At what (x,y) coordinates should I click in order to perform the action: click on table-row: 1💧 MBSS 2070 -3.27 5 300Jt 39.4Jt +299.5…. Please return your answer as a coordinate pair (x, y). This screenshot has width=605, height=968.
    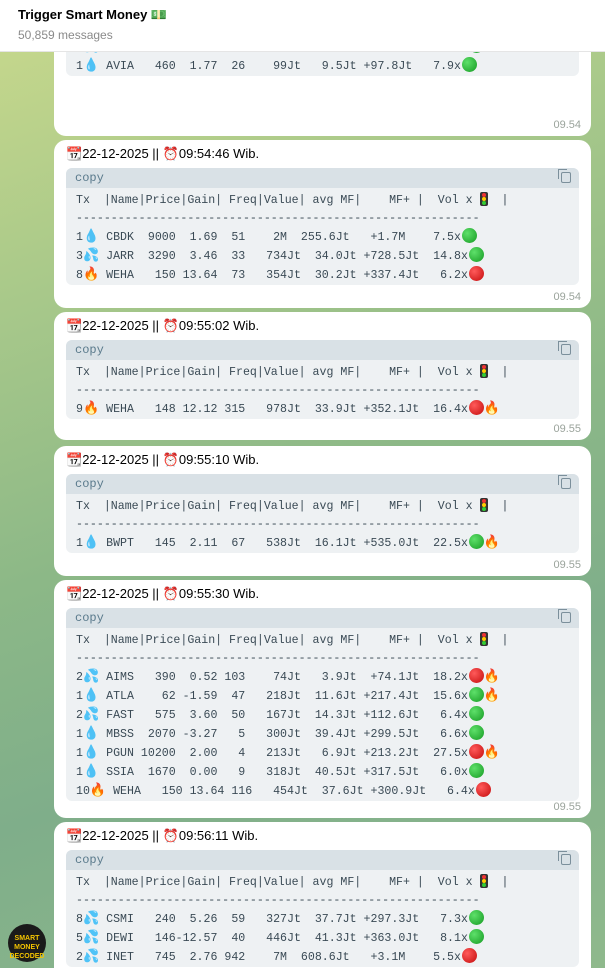
    Looking at the image, I should click on (280, 733).